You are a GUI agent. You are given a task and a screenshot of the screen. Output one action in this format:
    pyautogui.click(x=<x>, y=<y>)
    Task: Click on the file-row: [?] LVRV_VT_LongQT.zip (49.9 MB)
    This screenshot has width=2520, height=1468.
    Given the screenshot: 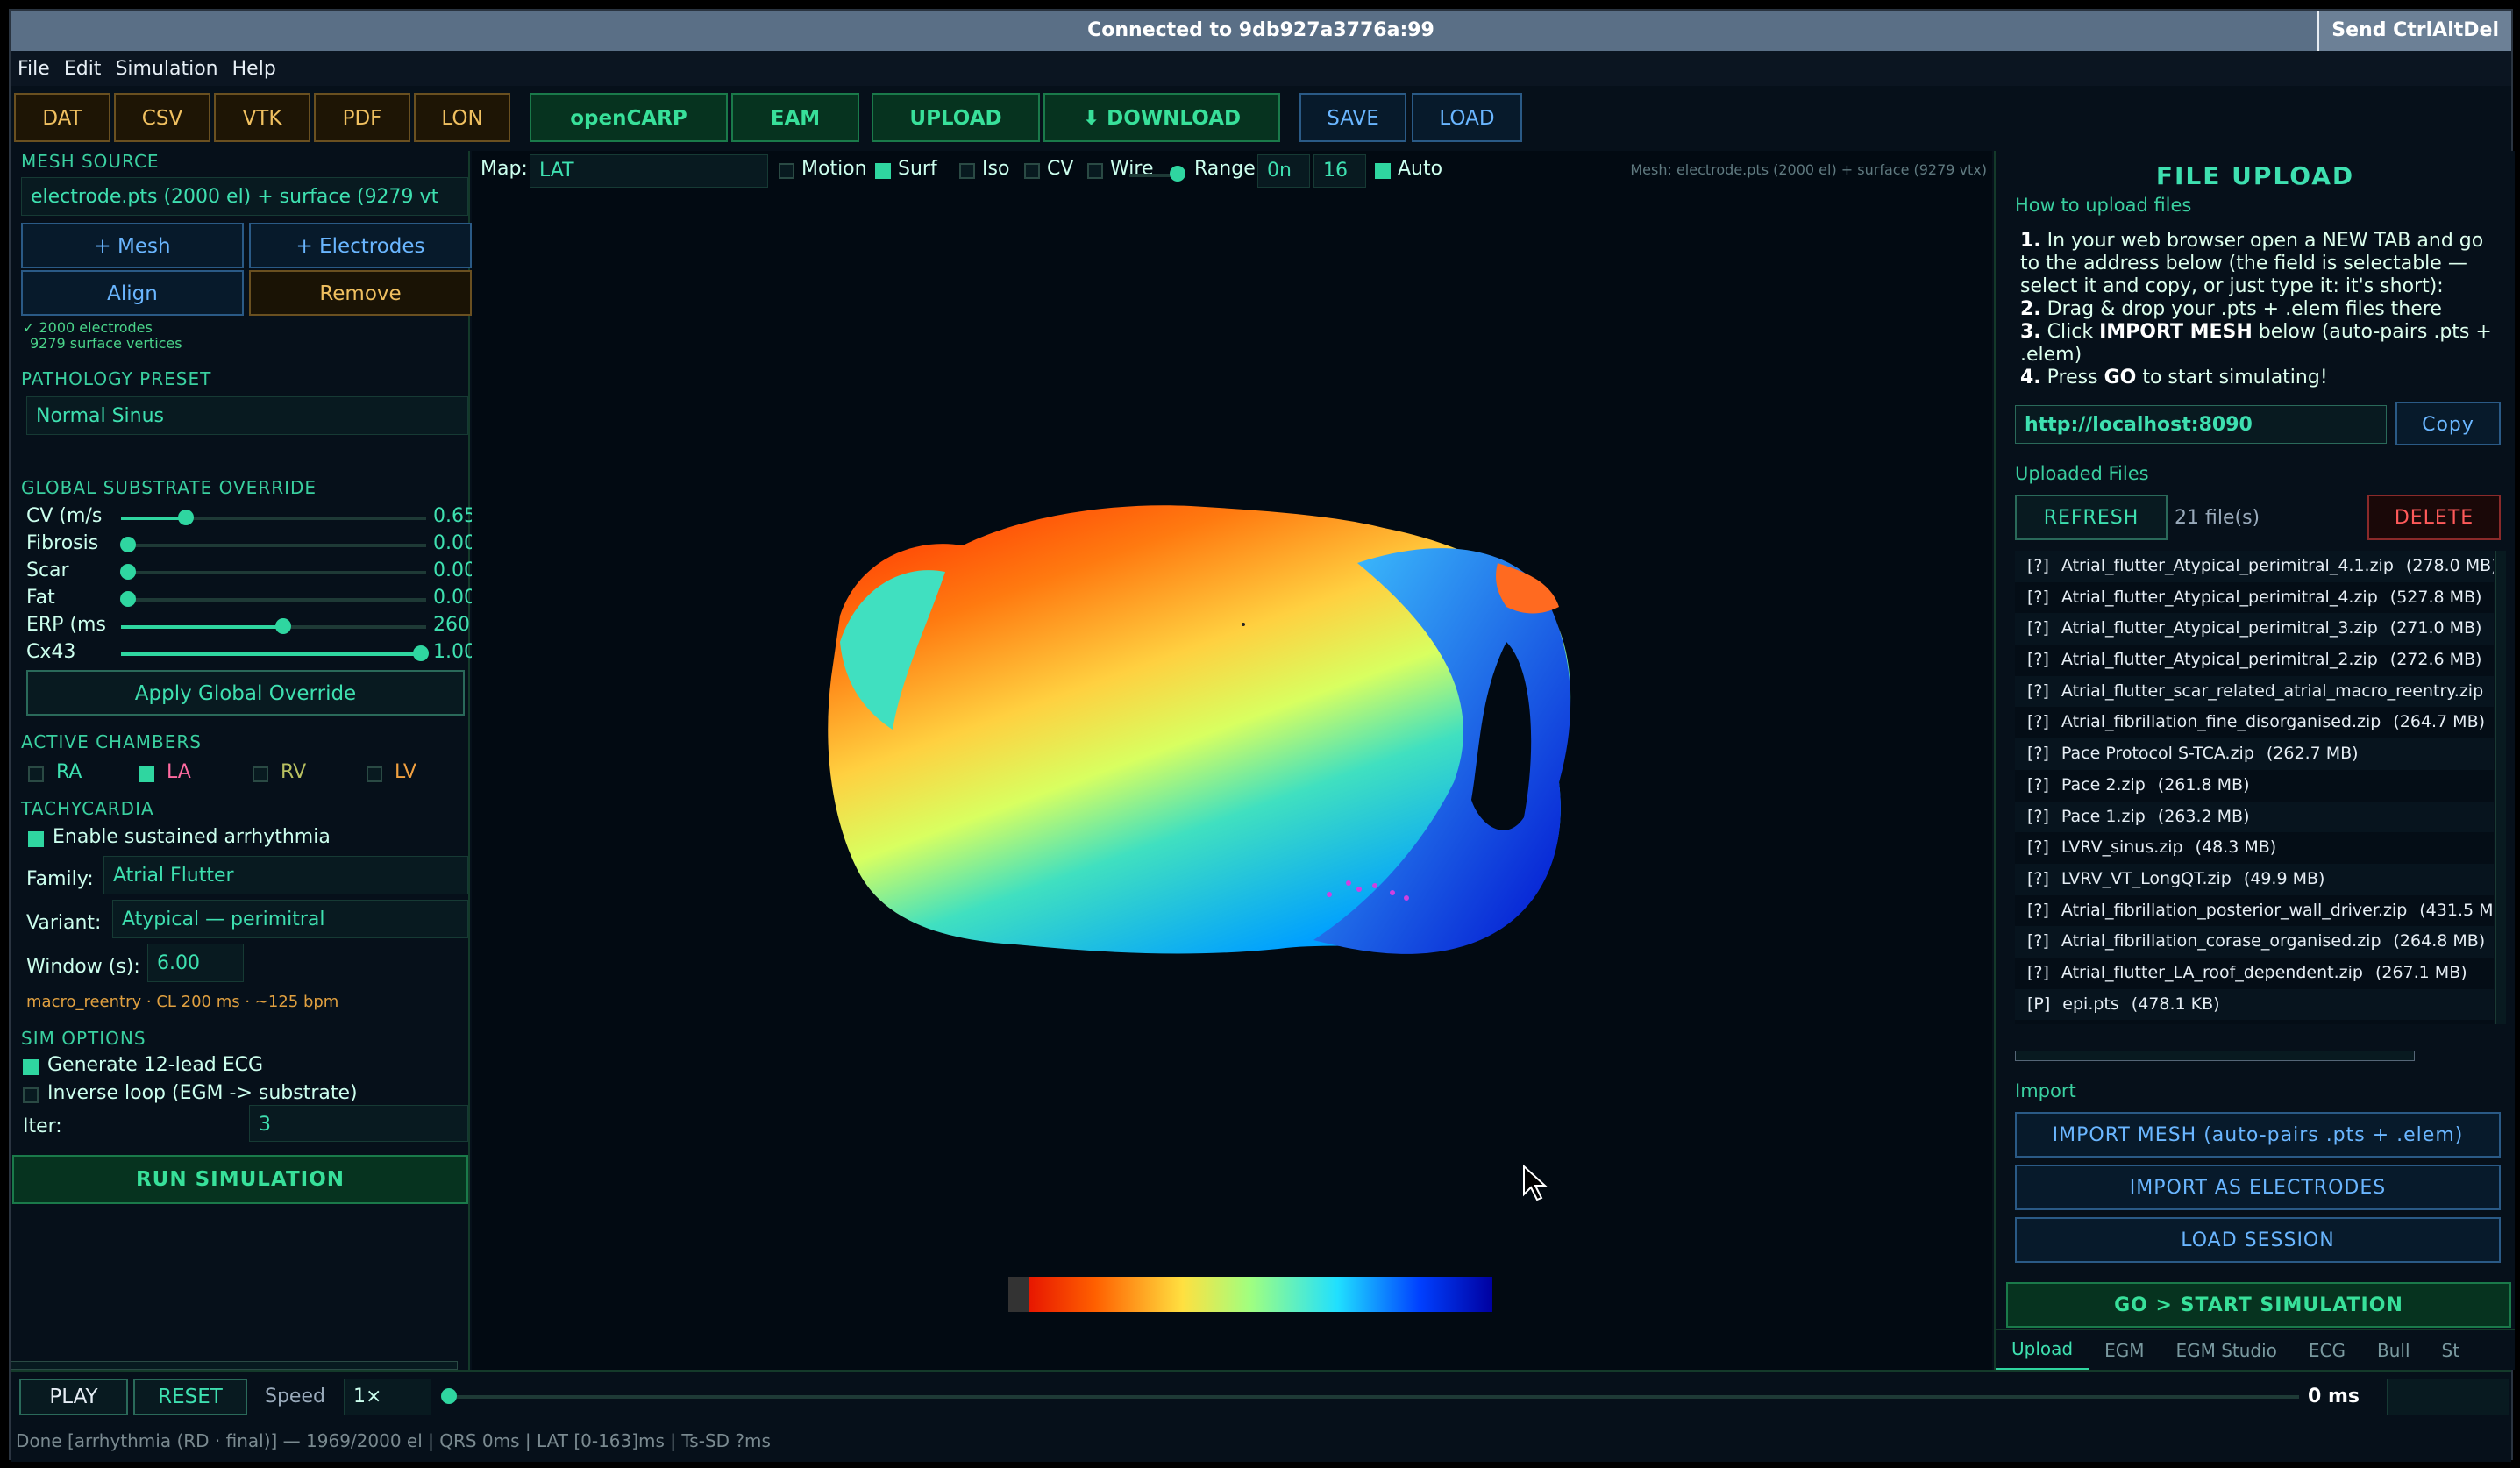 What is the action you would take?
    pyautogui.click(x=2254, y=879)
    